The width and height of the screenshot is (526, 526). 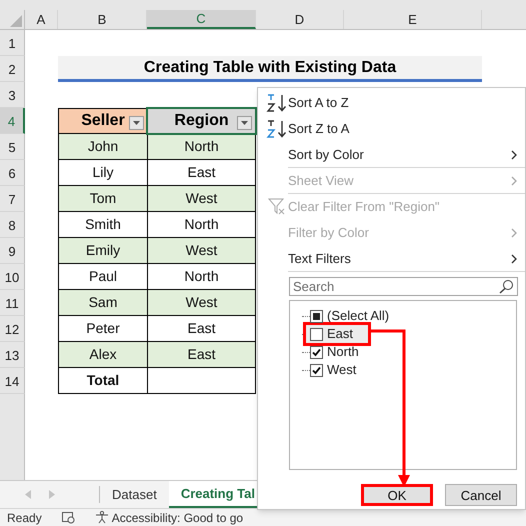 I want to click on table-cell: Emily, so click(x=102, y=251).